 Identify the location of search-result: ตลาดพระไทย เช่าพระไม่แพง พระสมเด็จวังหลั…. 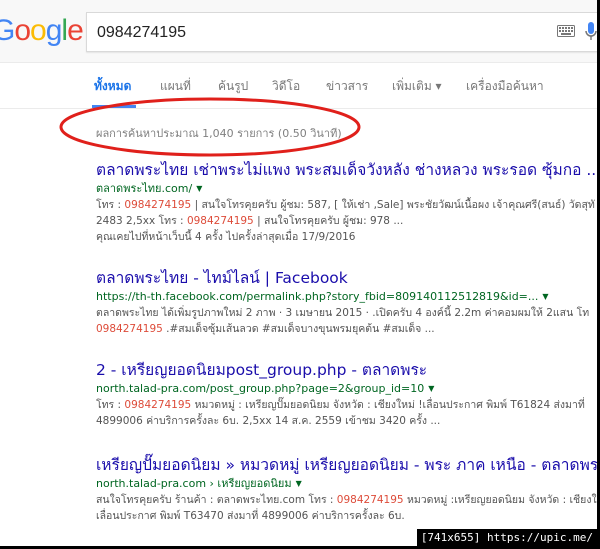
(348, 202).